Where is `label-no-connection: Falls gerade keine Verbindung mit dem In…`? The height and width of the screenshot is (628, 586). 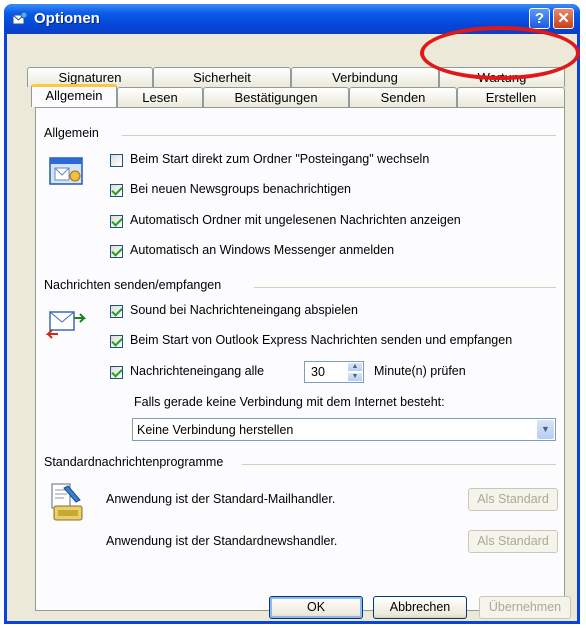
label-no-connection: Falls gerade keine Verbindung mit dem In… is located at coordinates (289, 402).